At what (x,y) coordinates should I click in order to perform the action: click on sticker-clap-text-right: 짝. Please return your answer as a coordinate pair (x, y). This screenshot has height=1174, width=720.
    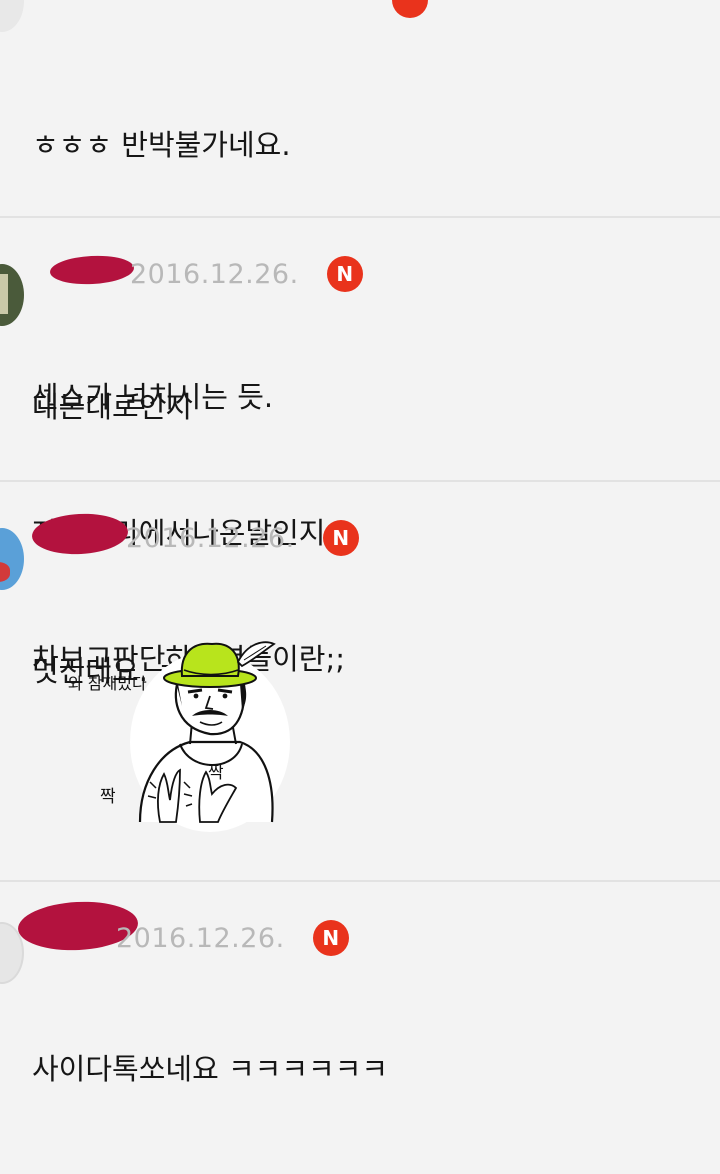
    Looking at the image, I should click on (216, 773).